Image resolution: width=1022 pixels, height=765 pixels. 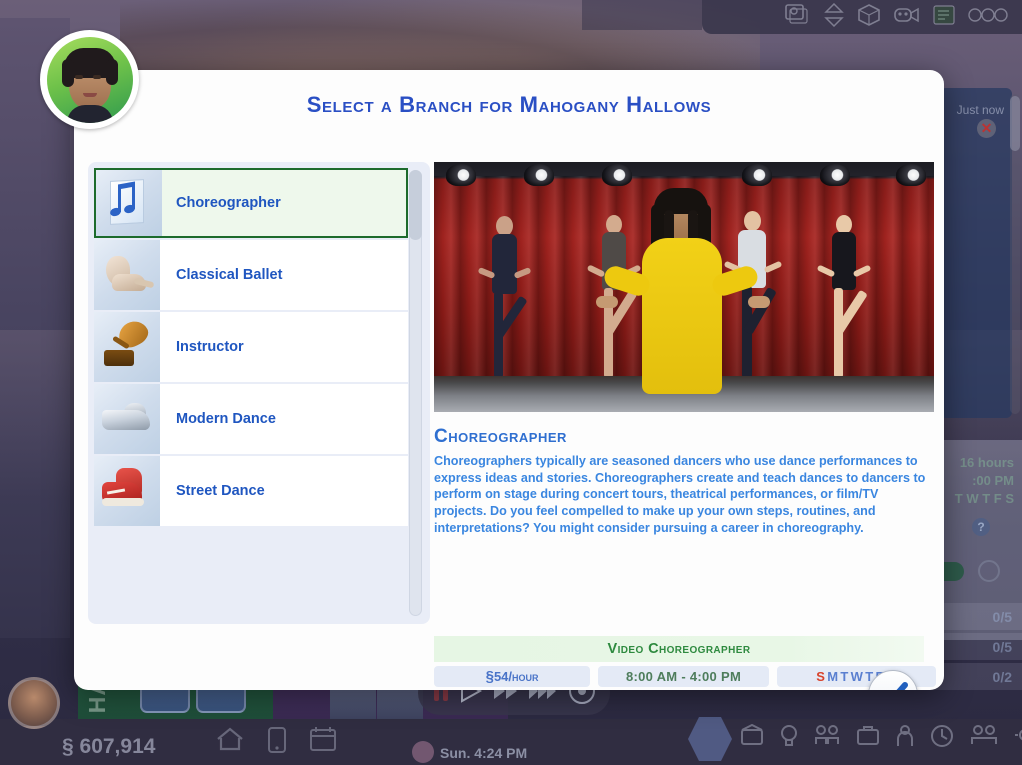 I want to click on job-day-letter: S, so click(x=822, y=676).